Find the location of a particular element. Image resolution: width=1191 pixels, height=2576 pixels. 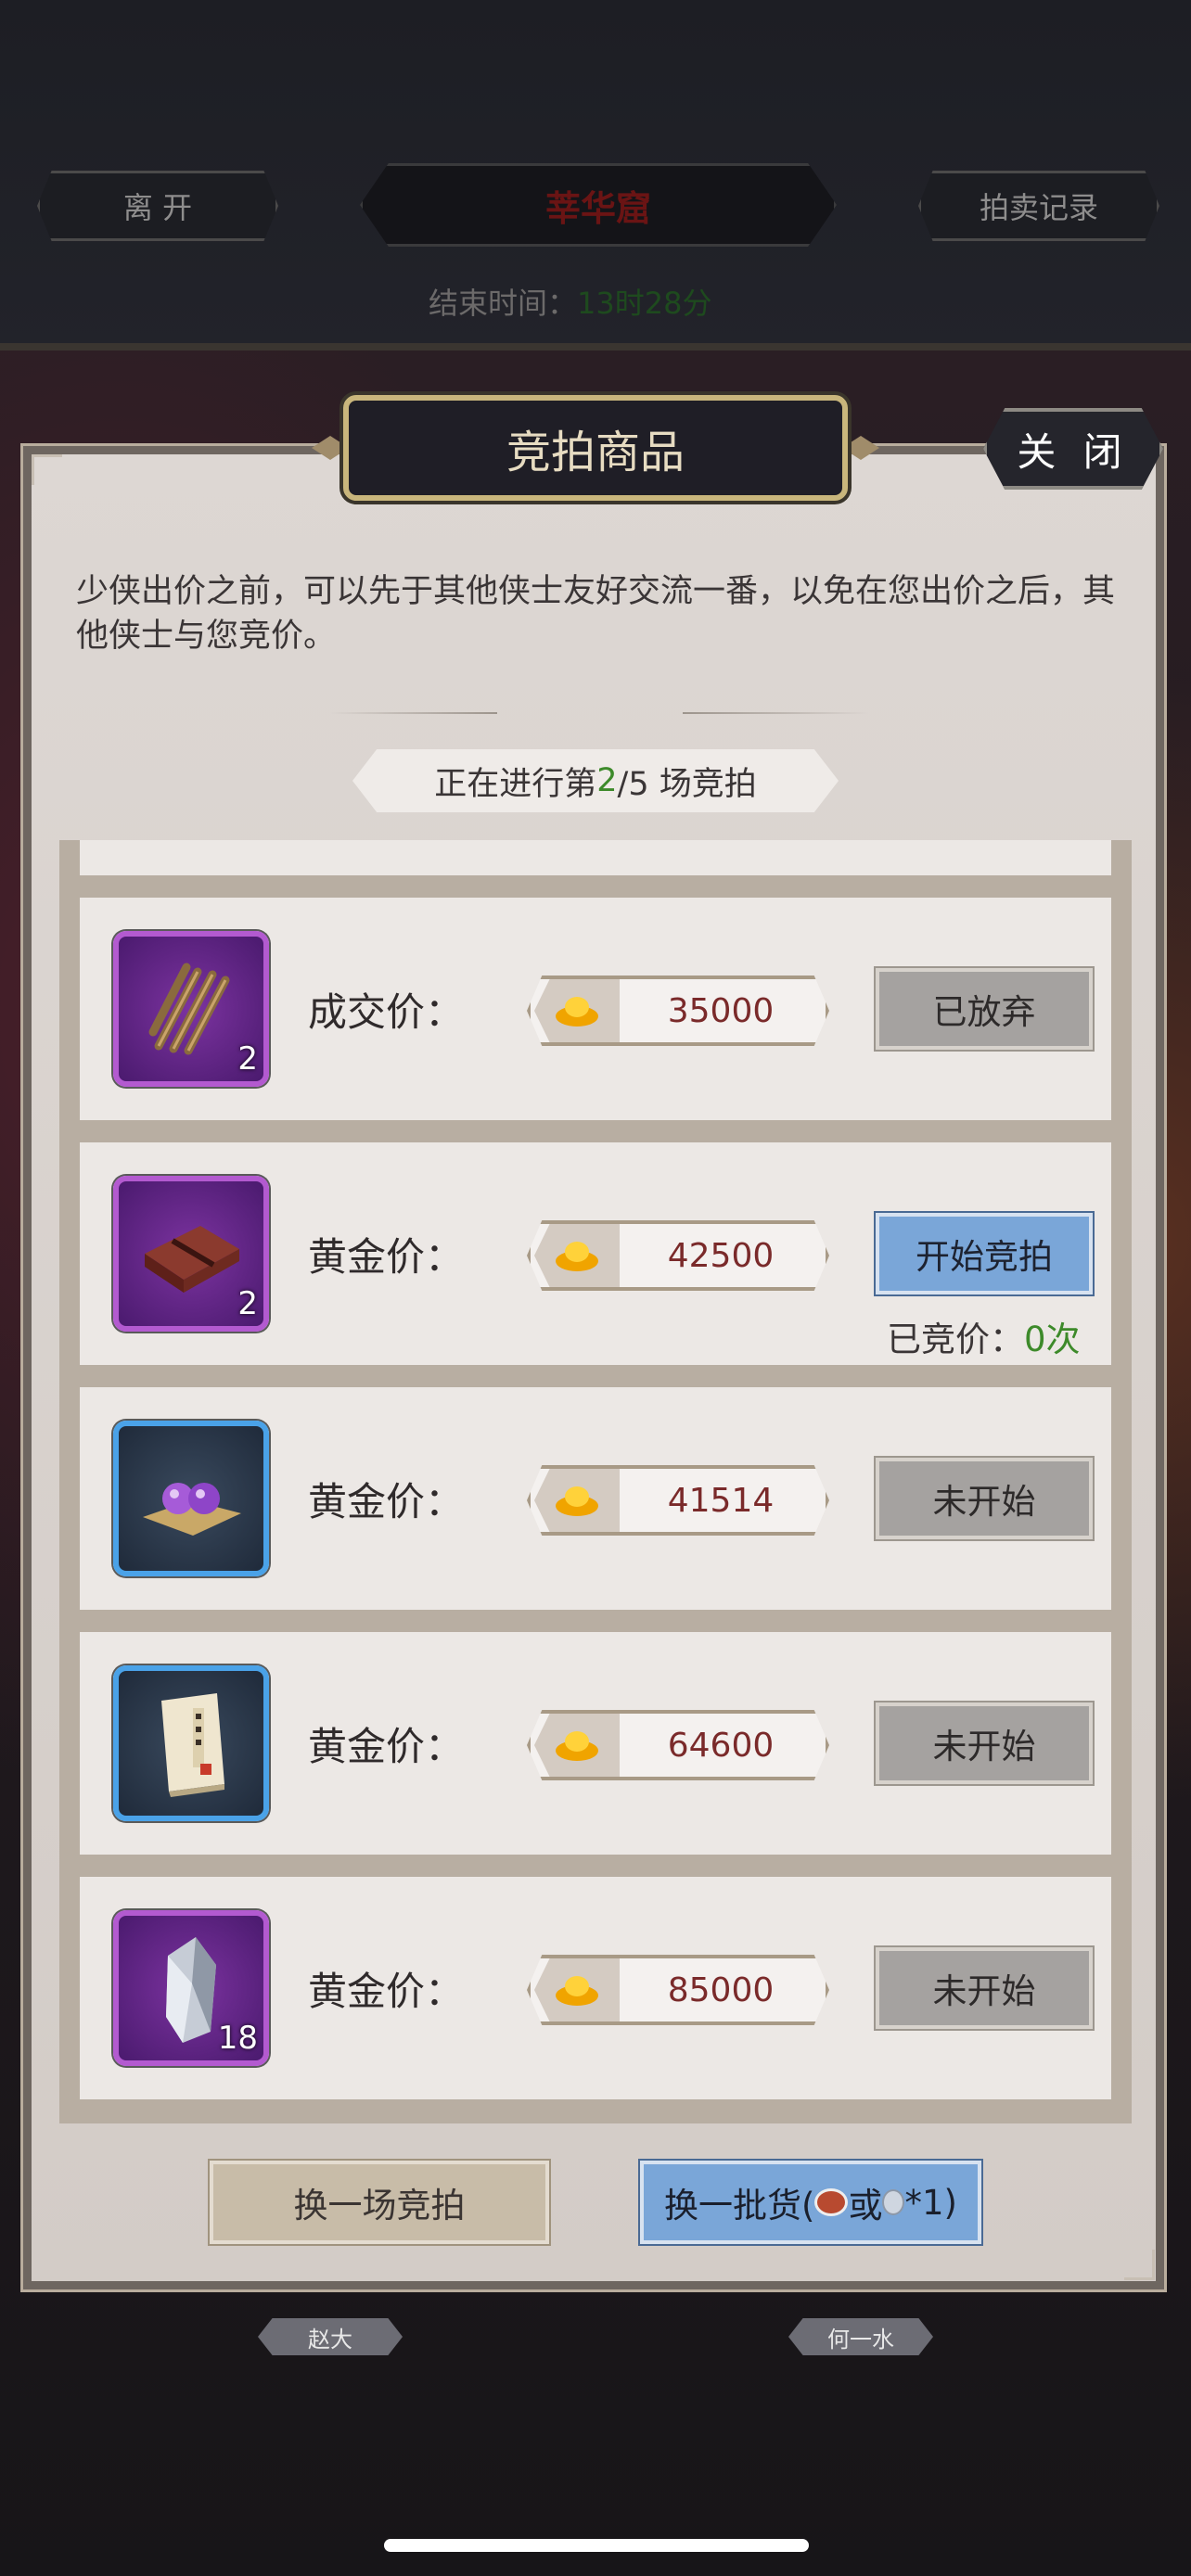

price-field: 35000 is located at coordinates (678, 1011).